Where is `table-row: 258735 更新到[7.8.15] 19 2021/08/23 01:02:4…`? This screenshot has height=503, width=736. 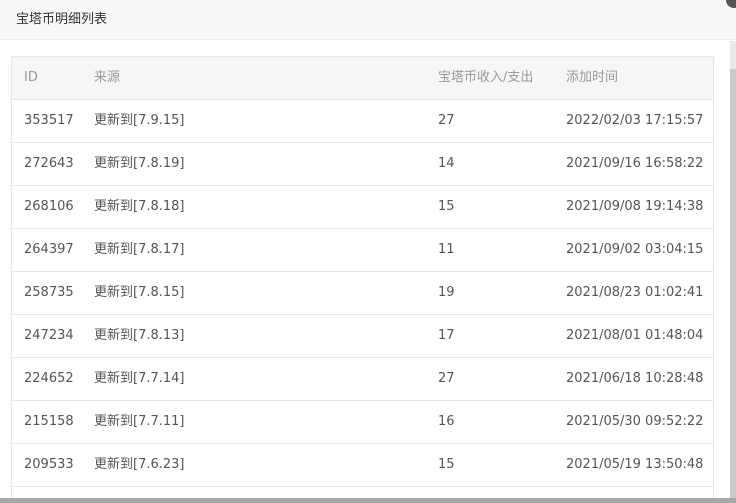
table-row: 258735 更新到[7.8.15] 19 2021/08/23 01:02:4… is located at coordinates (362, 293).